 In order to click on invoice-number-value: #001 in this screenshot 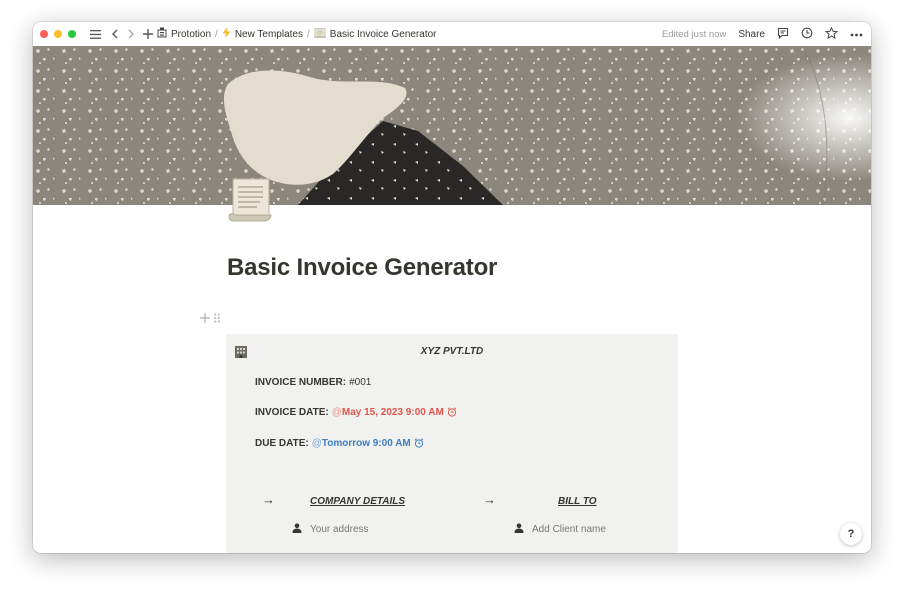, I will do `click(360, 382)`.